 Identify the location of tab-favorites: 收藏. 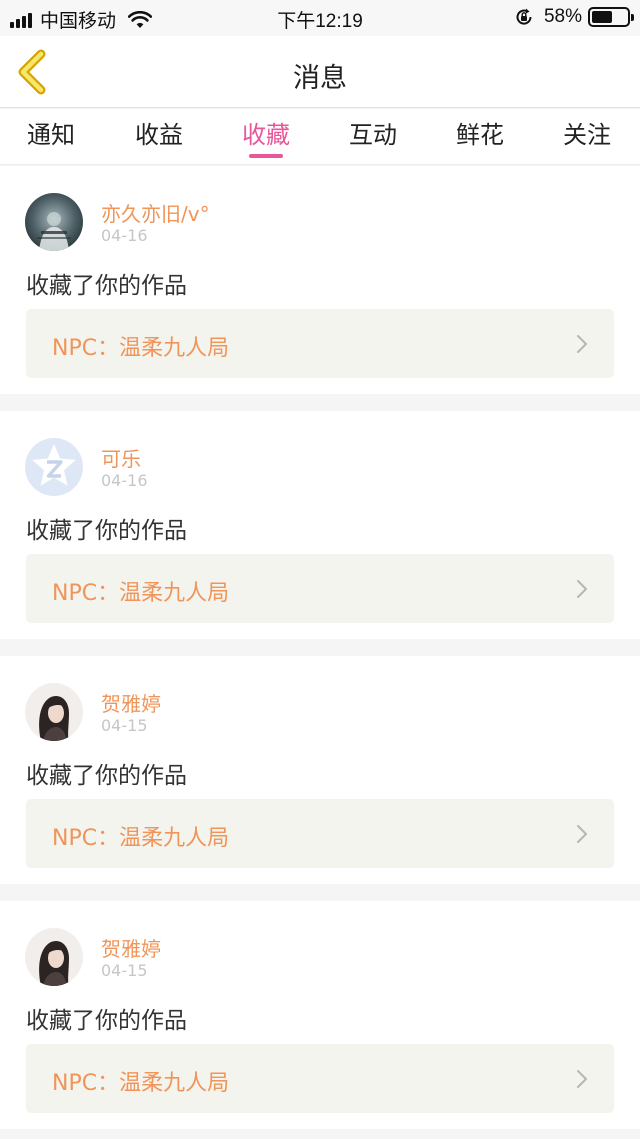
(266, 136).